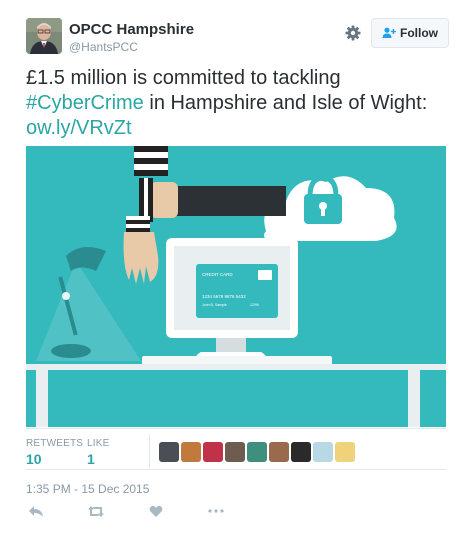 Image resolution: width=474 pixels, height=533 pixels. Describe the element at coordinates (98, 443) in the screenshot. I see `likes-label: LIKE` at that location.